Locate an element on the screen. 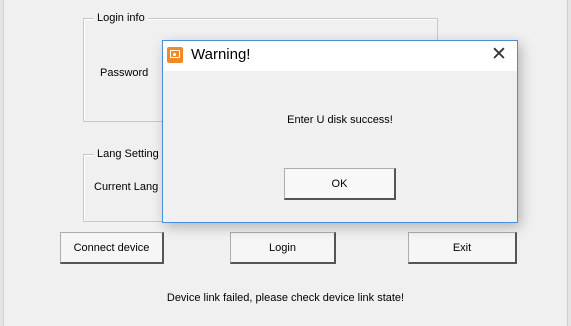 Image resolution: width=571 pixels, height=326 pixels. dialog-message: Enter U disk success! is located at coordinates (340, 120).